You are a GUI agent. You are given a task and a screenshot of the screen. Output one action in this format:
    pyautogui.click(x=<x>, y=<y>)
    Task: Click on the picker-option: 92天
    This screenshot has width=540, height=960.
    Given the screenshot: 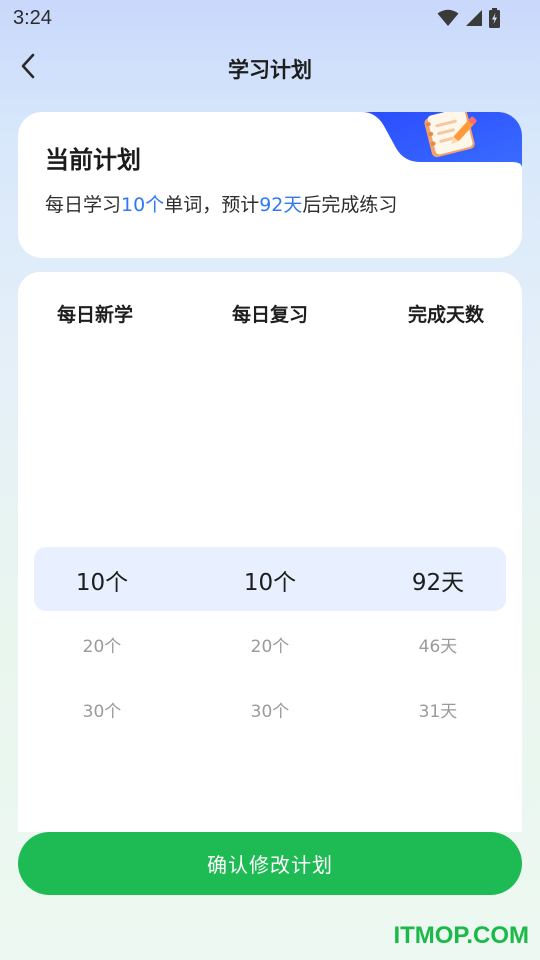 What is the action you would take?
    pyautogui.click(x=438, y=579)
    